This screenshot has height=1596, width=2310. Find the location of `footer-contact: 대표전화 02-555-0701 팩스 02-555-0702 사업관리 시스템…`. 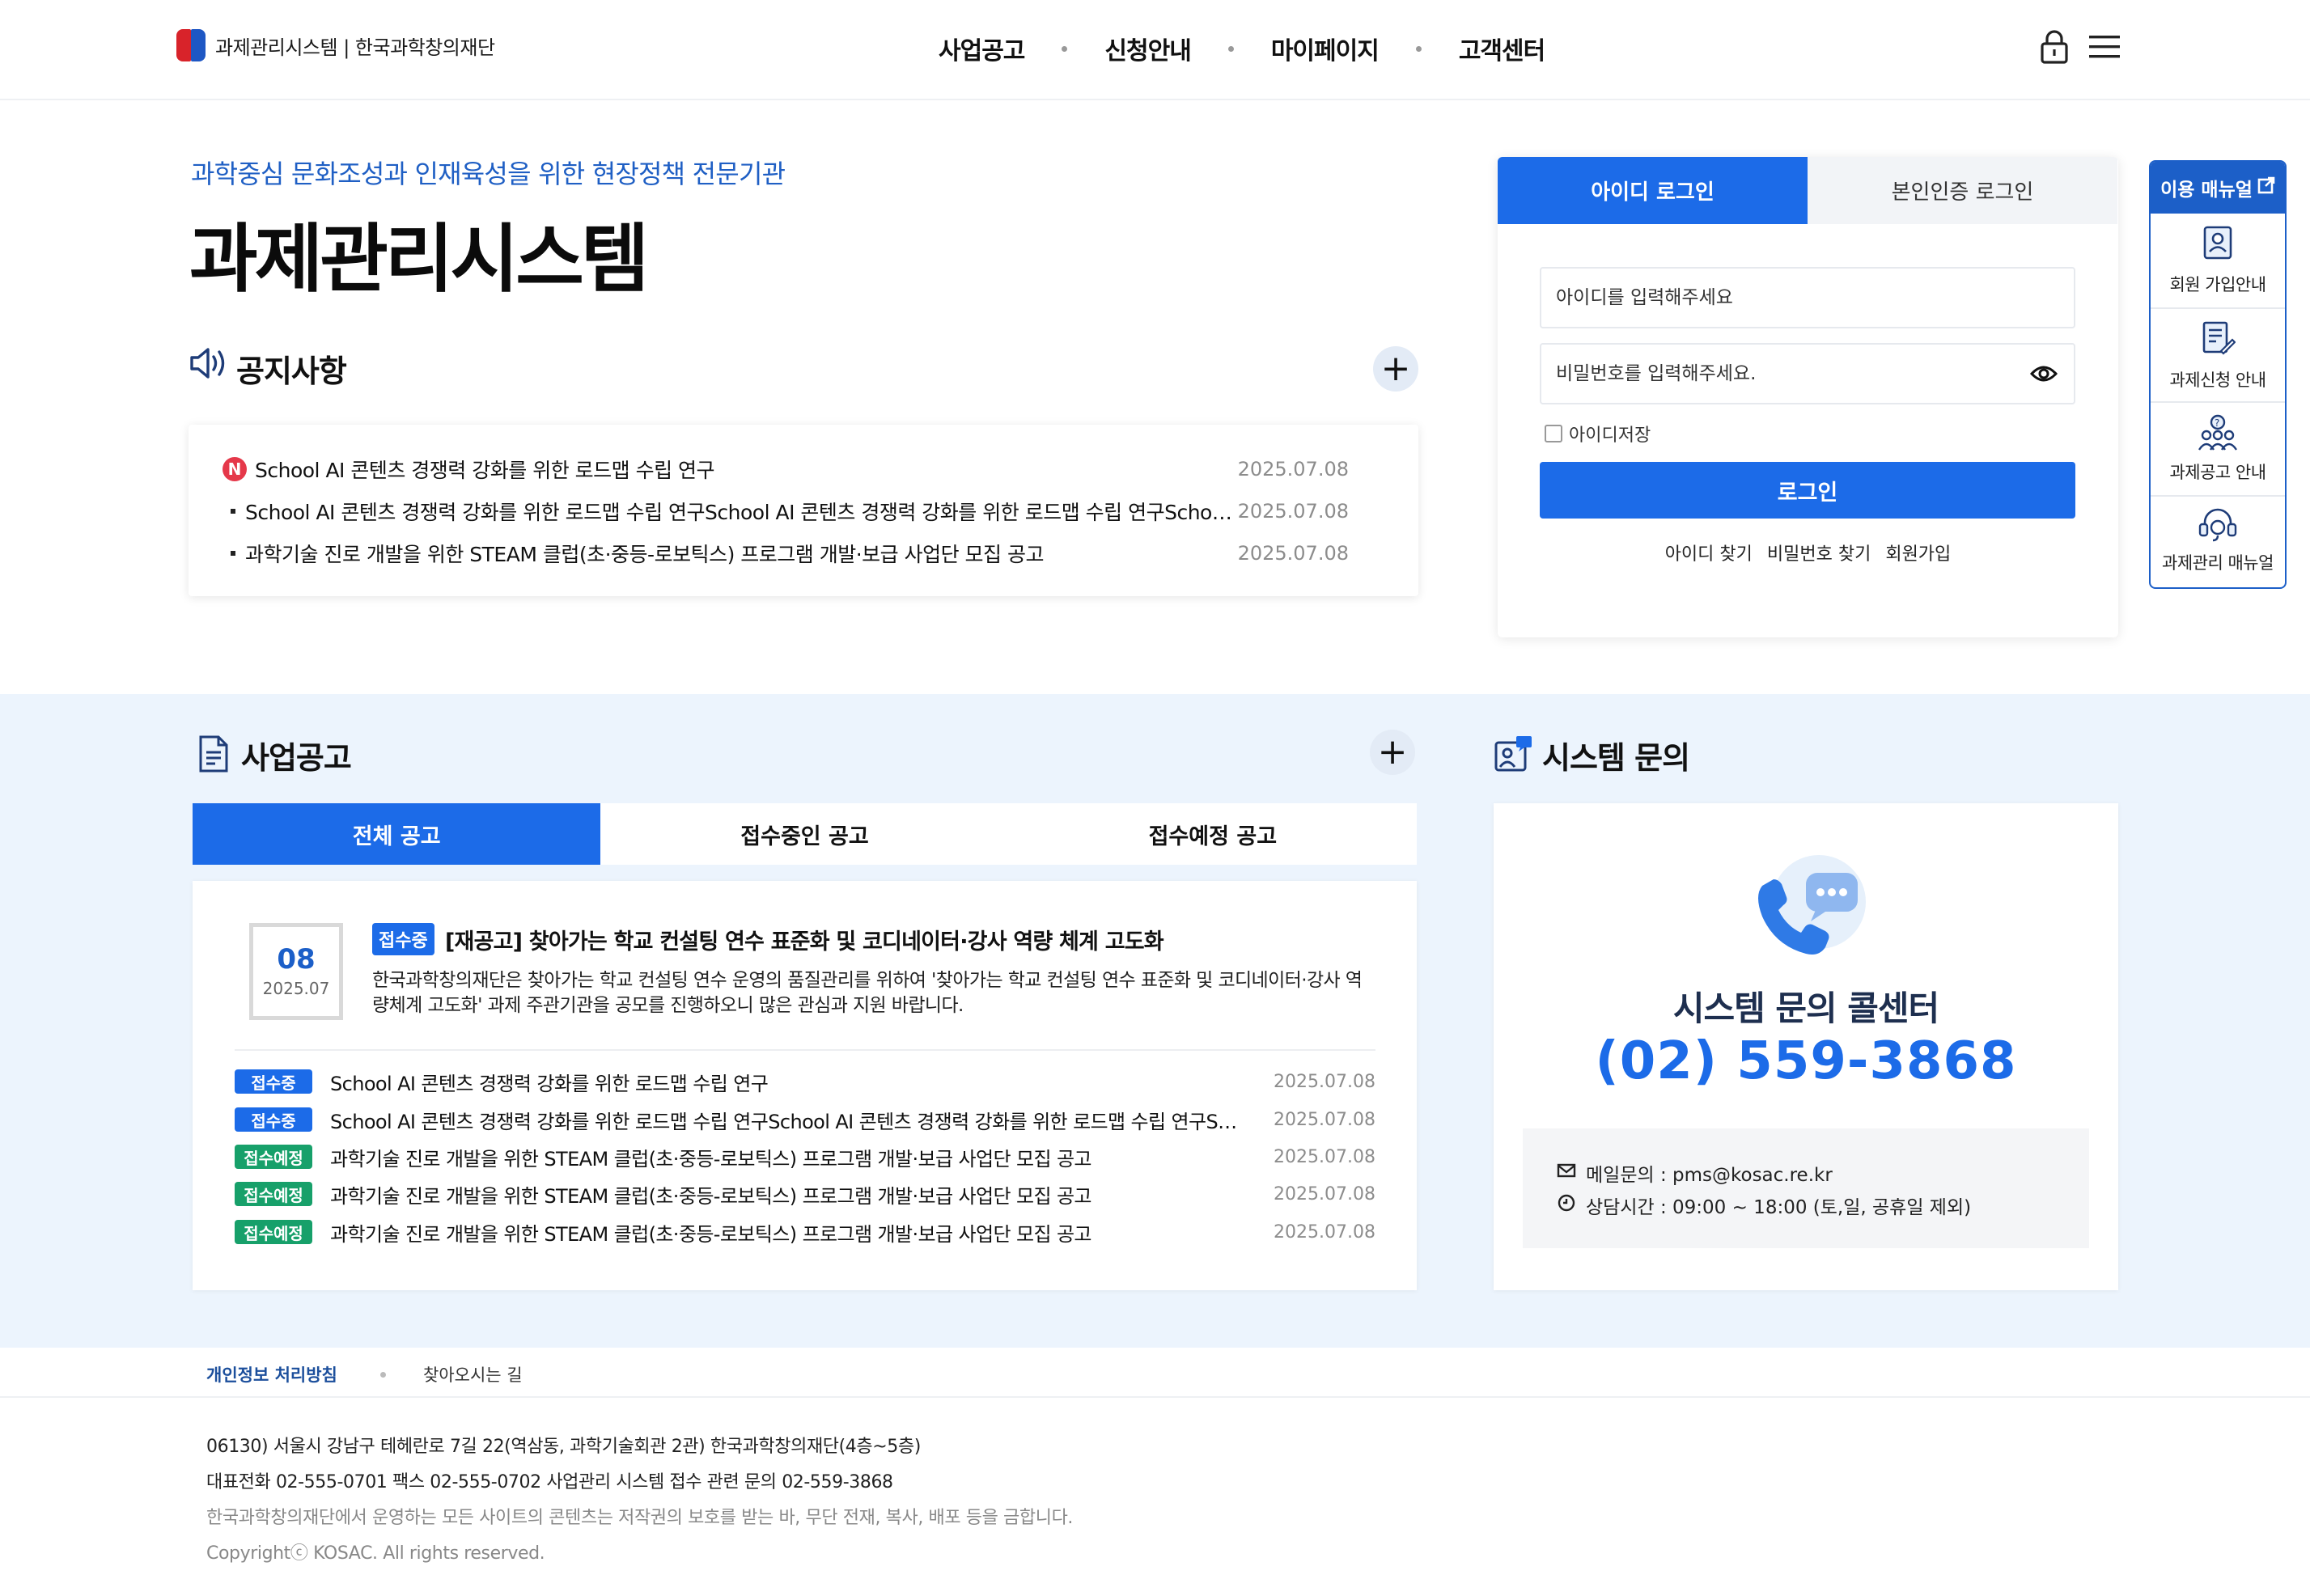

footer-contact: 대표전화 02-555-0701 팩스 02-555-0702 사업관리 시스템… is located at coordinates (549, 1482).